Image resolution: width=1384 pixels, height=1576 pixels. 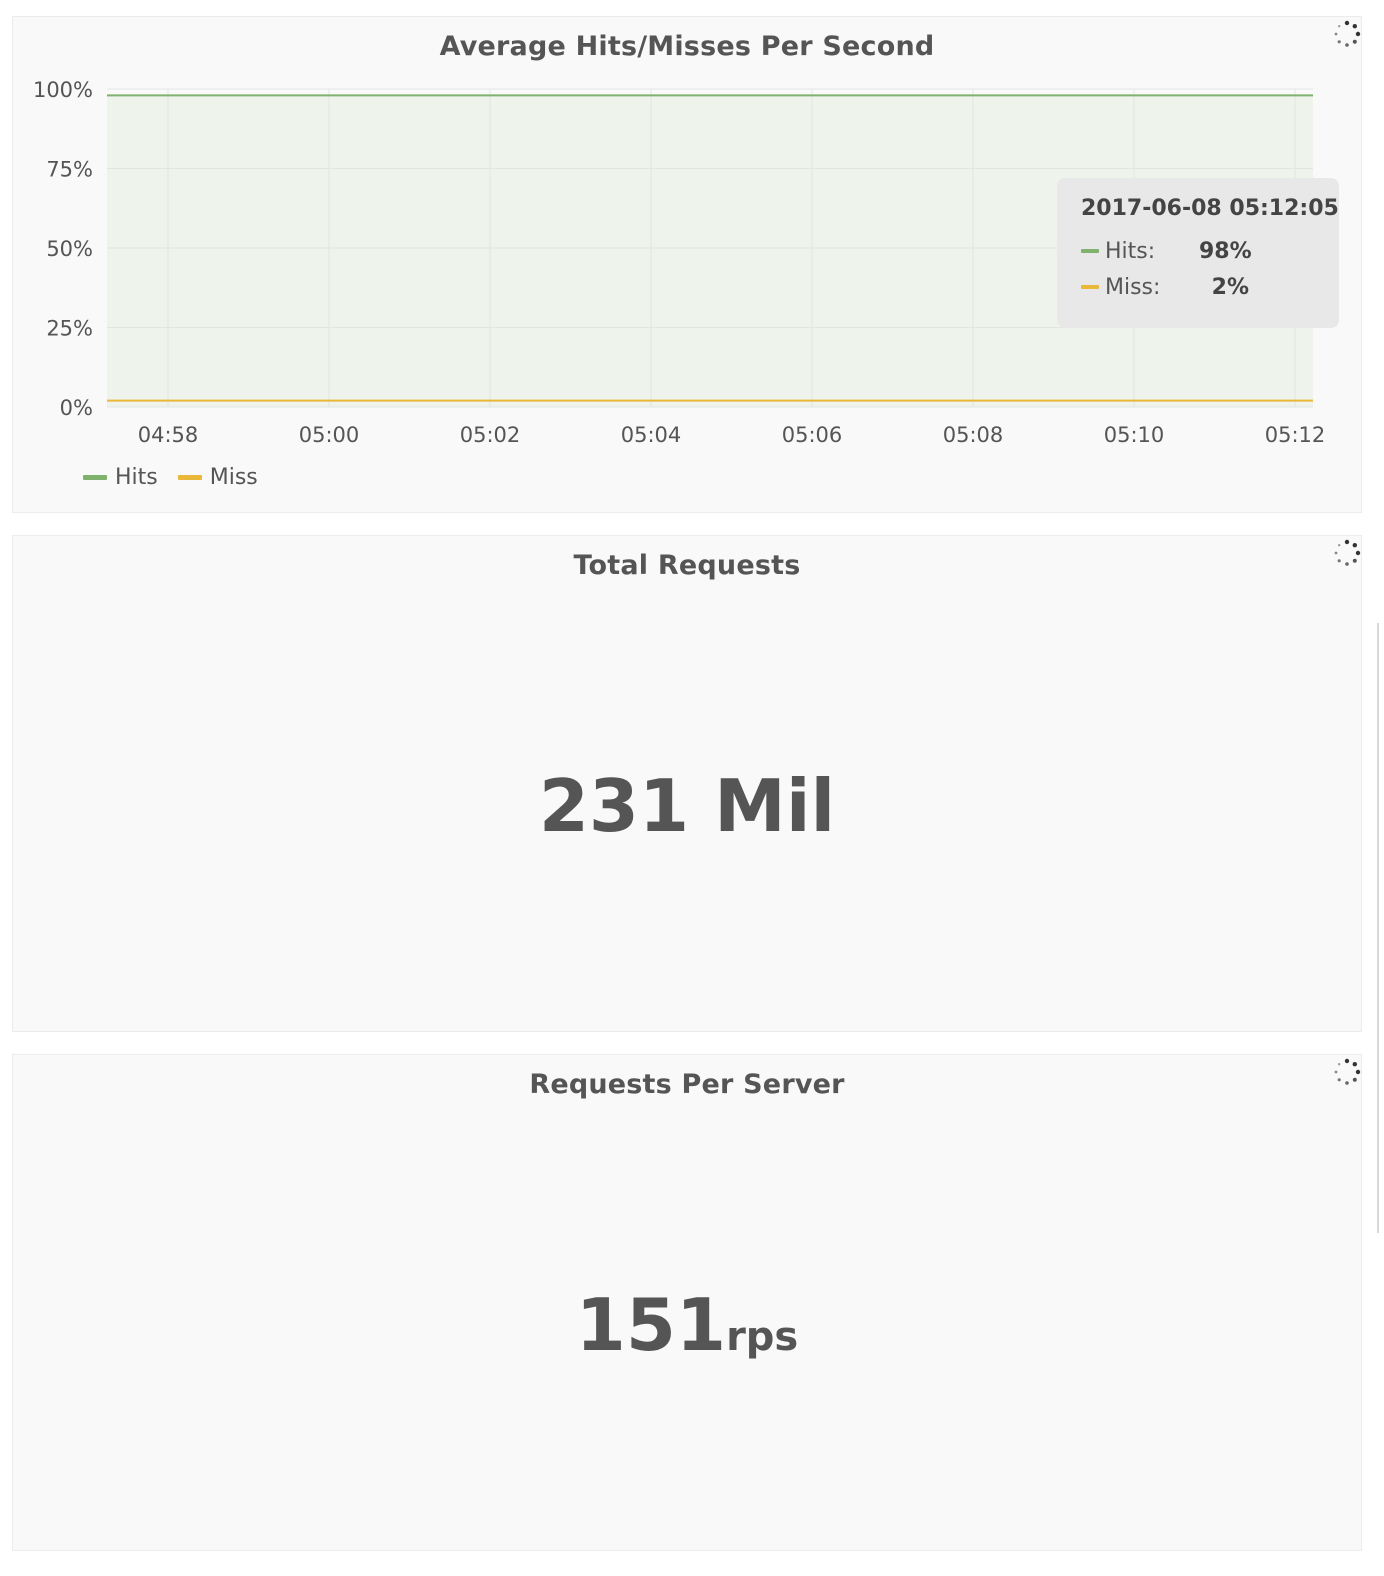 What do you see at coordinates (329, 435) in the screenshot?
I see `x-tick-label: 05:00` at bounding box center [329, 435].